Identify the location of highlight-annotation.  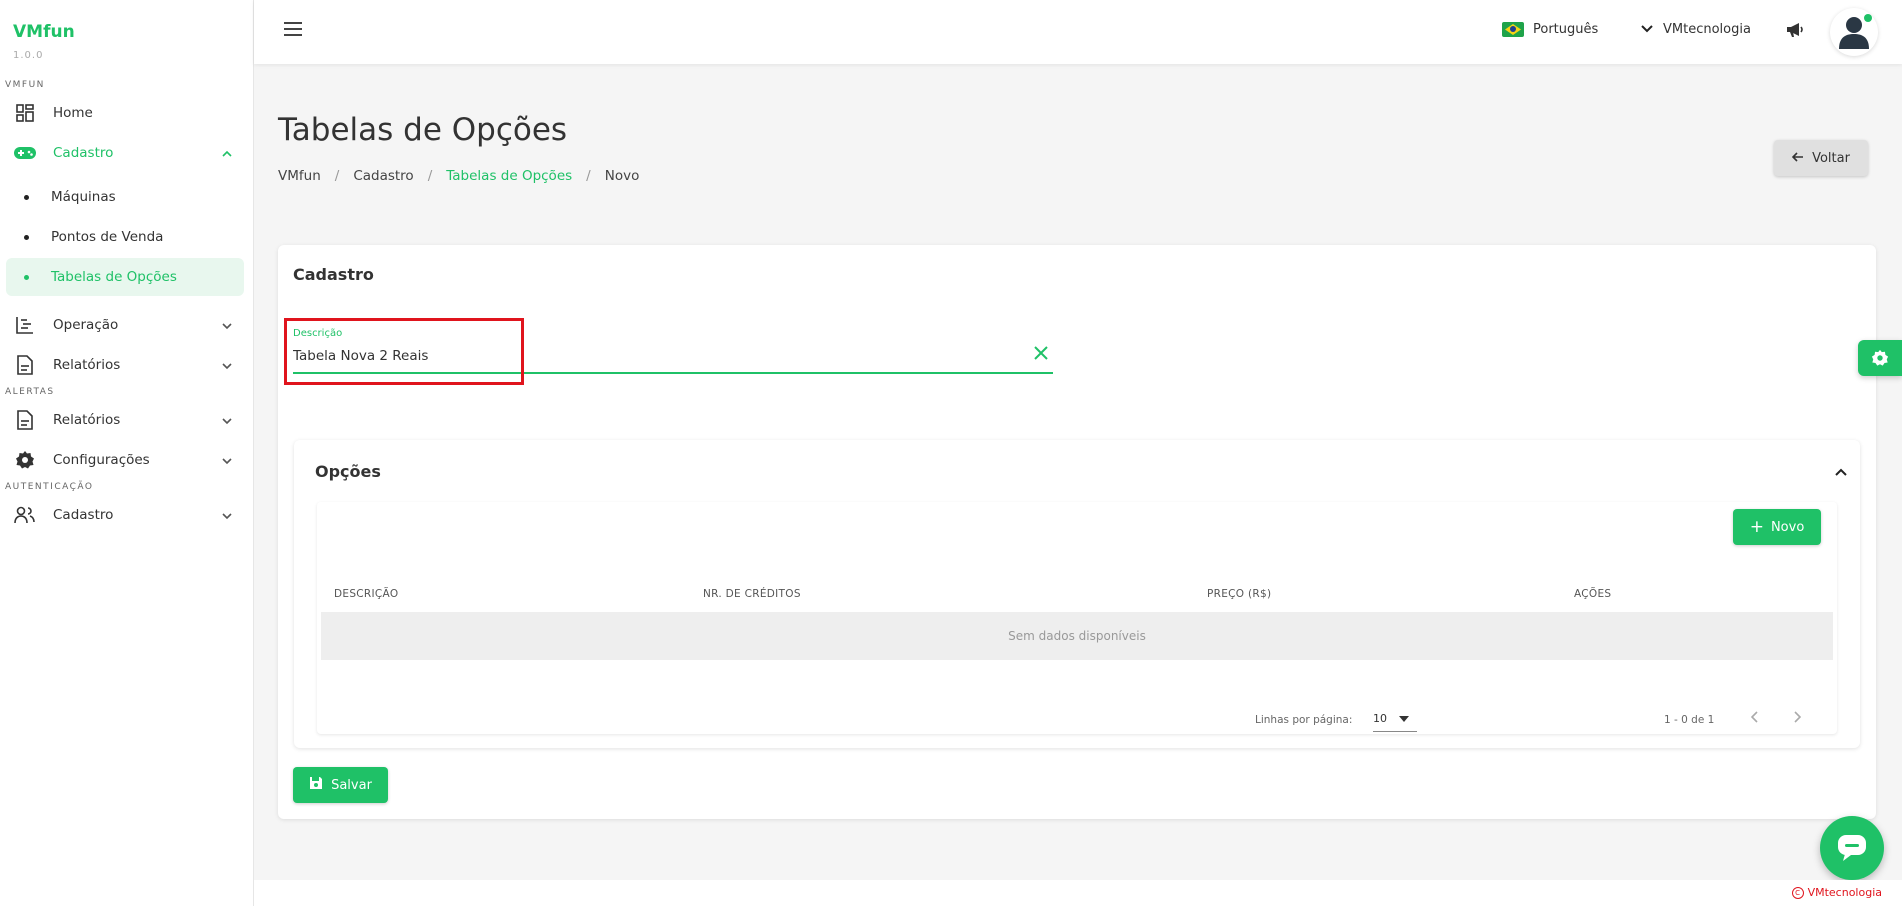
(404, 351).